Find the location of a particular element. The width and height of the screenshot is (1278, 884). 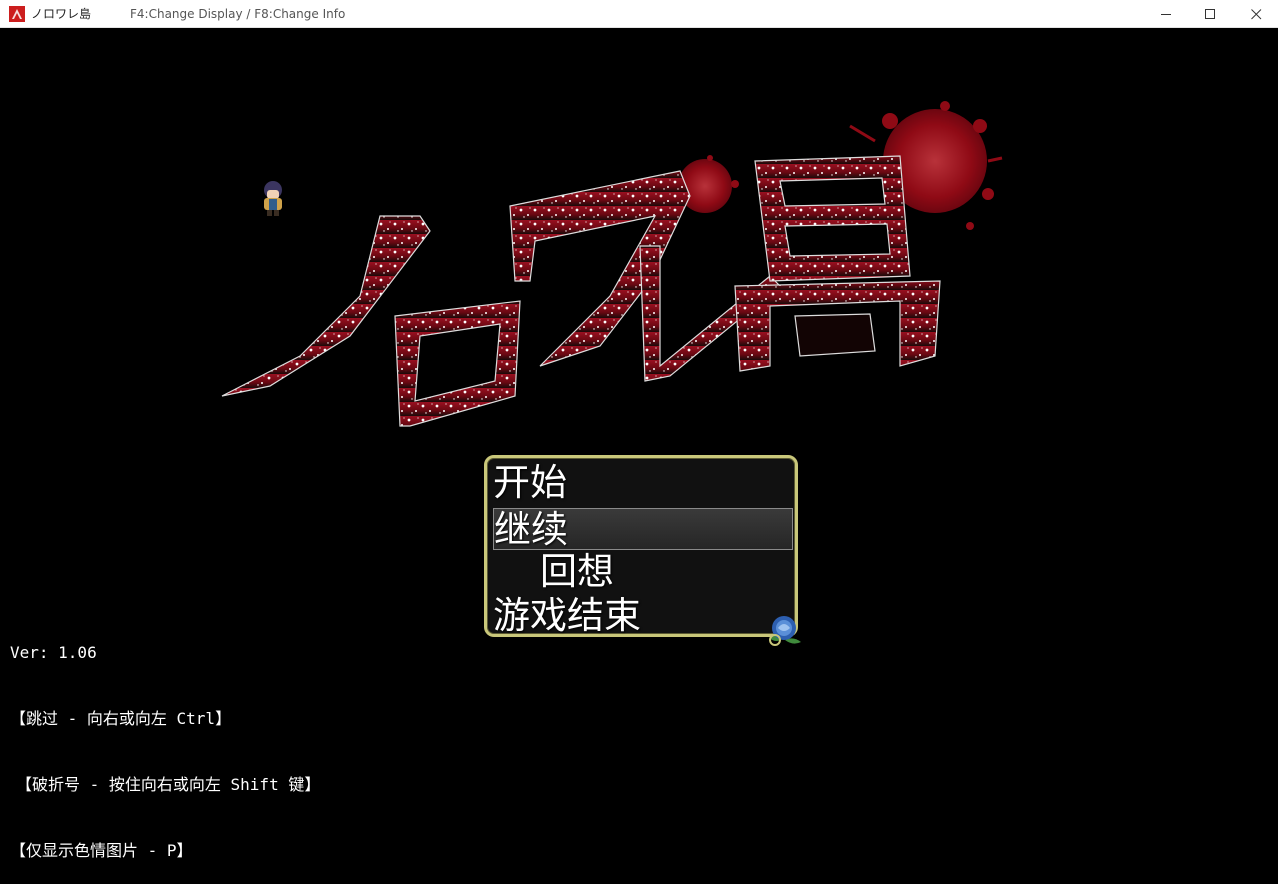

close-icon is located at coordinates (1255, 13).